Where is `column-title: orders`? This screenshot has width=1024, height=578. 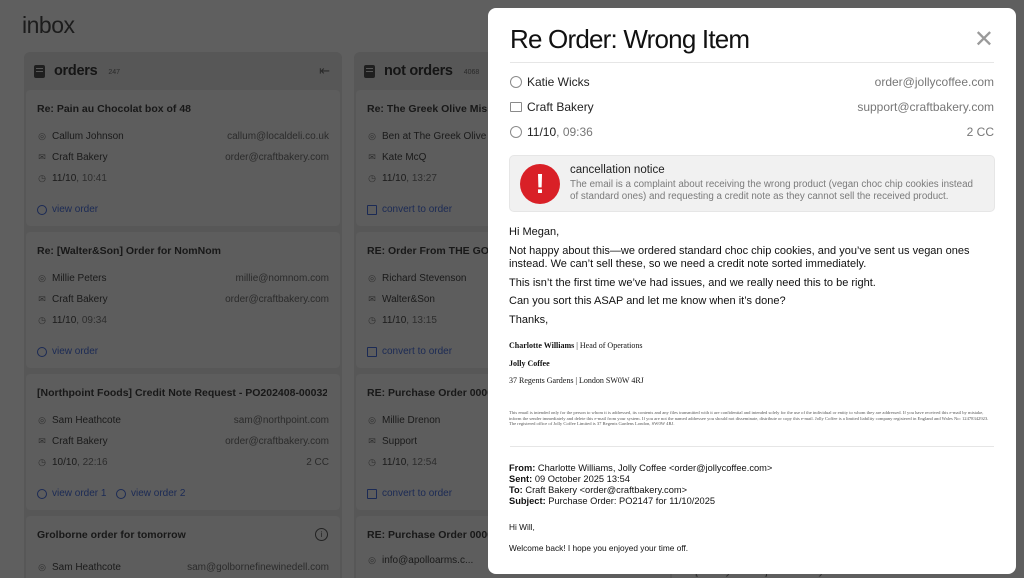 column-title: orders is located at coordinates (76, 71).